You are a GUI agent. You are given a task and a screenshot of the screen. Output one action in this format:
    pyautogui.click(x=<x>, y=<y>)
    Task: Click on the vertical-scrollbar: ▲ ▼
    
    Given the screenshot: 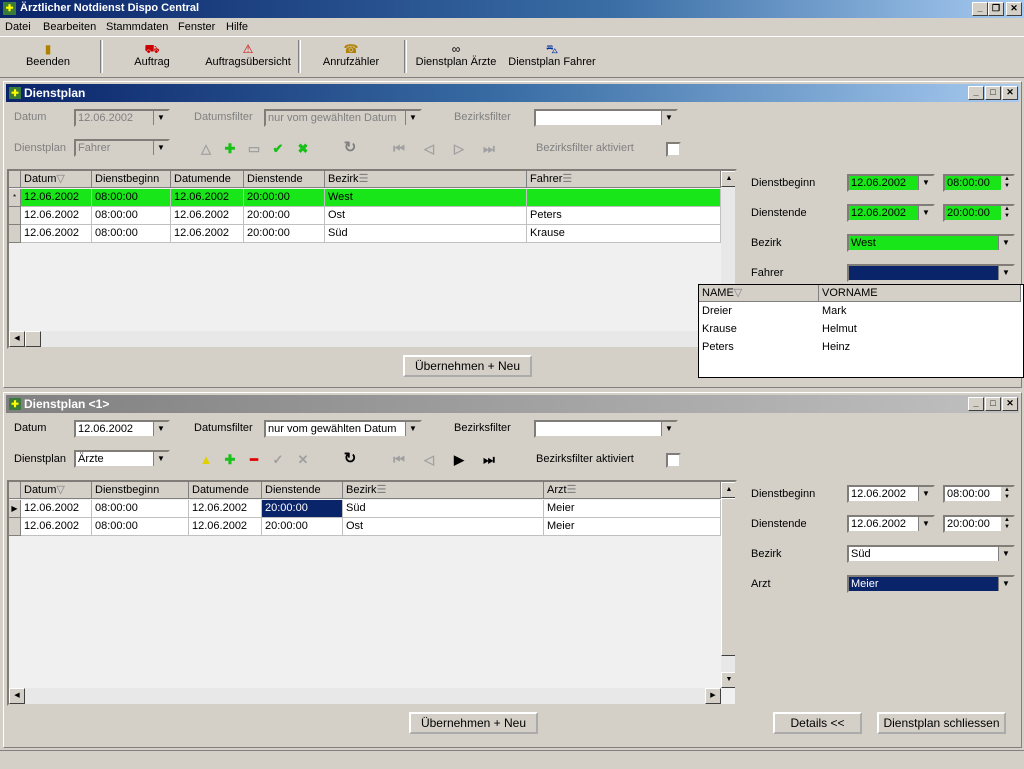 What is the action you would take?
    pyautogui.click(x=728, y=585)
    